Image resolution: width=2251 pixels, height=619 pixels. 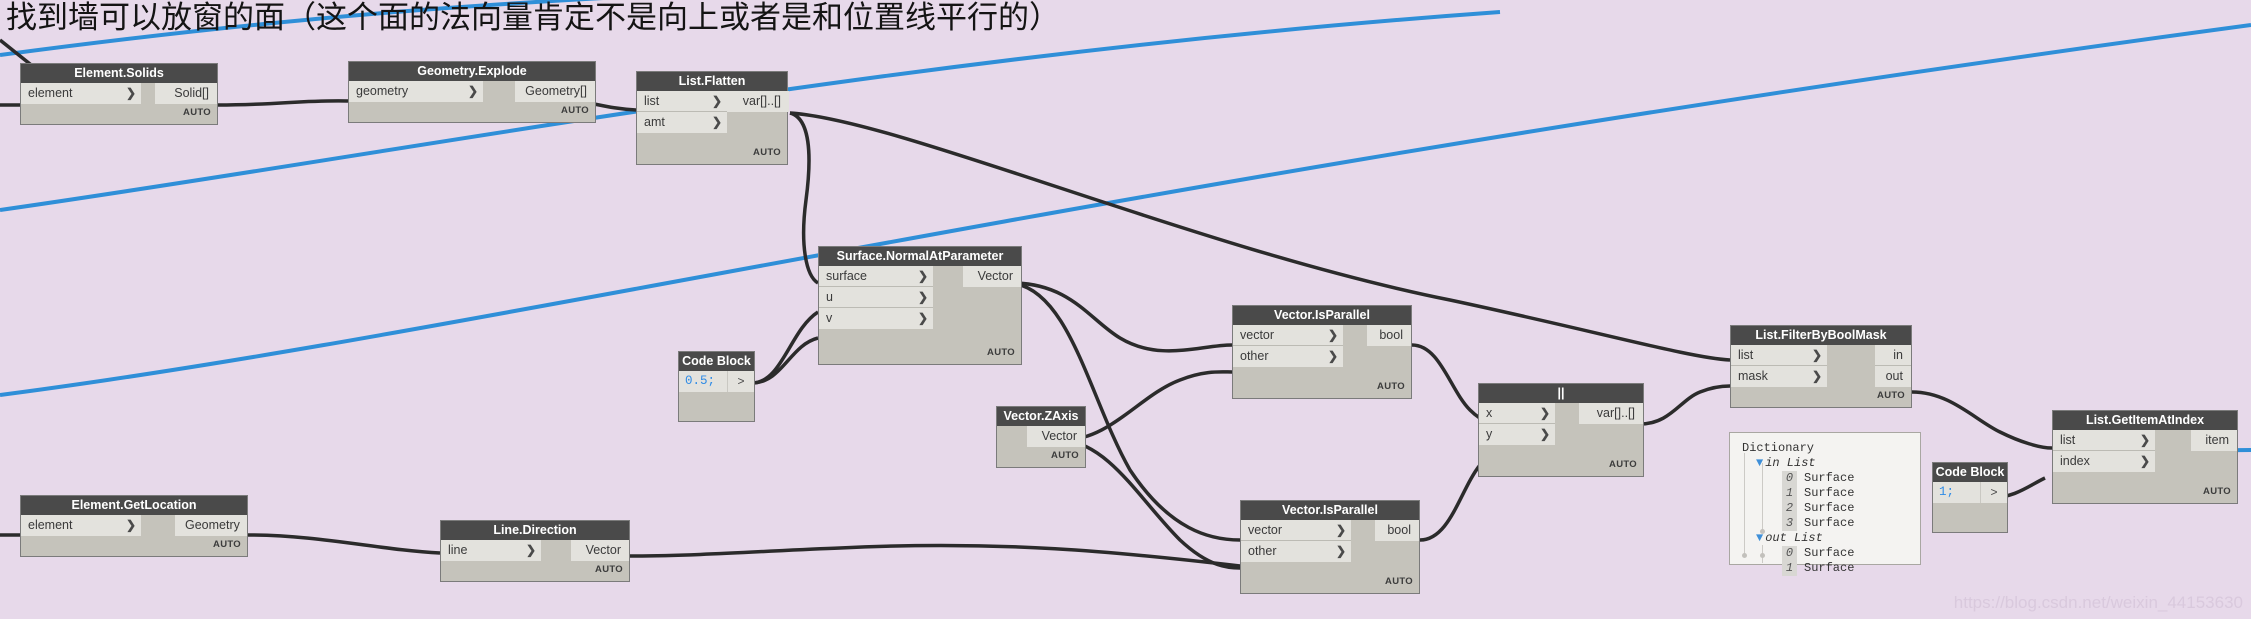 What do you see at coordinates (876, 318) in the screenshot?
I see `input-port-v: v ❯` at bounding box center [876, 318].